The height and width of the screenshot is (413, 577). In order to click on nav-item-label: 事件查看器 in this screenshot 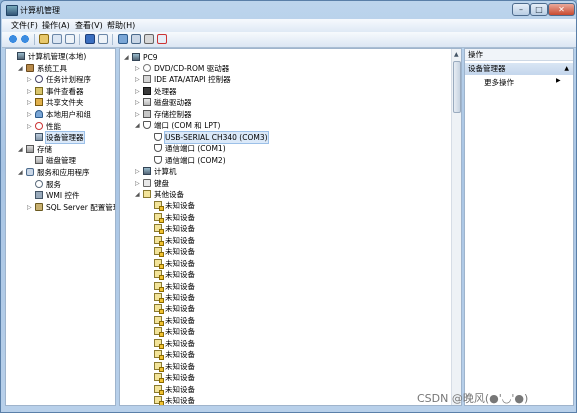, I will do `click(65, 91)`.